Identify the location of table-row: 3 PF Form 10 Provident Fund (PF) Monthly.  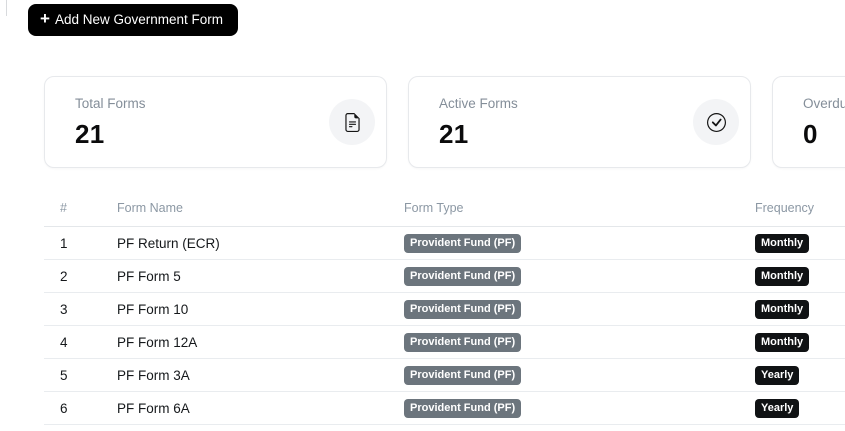
(444, 309).